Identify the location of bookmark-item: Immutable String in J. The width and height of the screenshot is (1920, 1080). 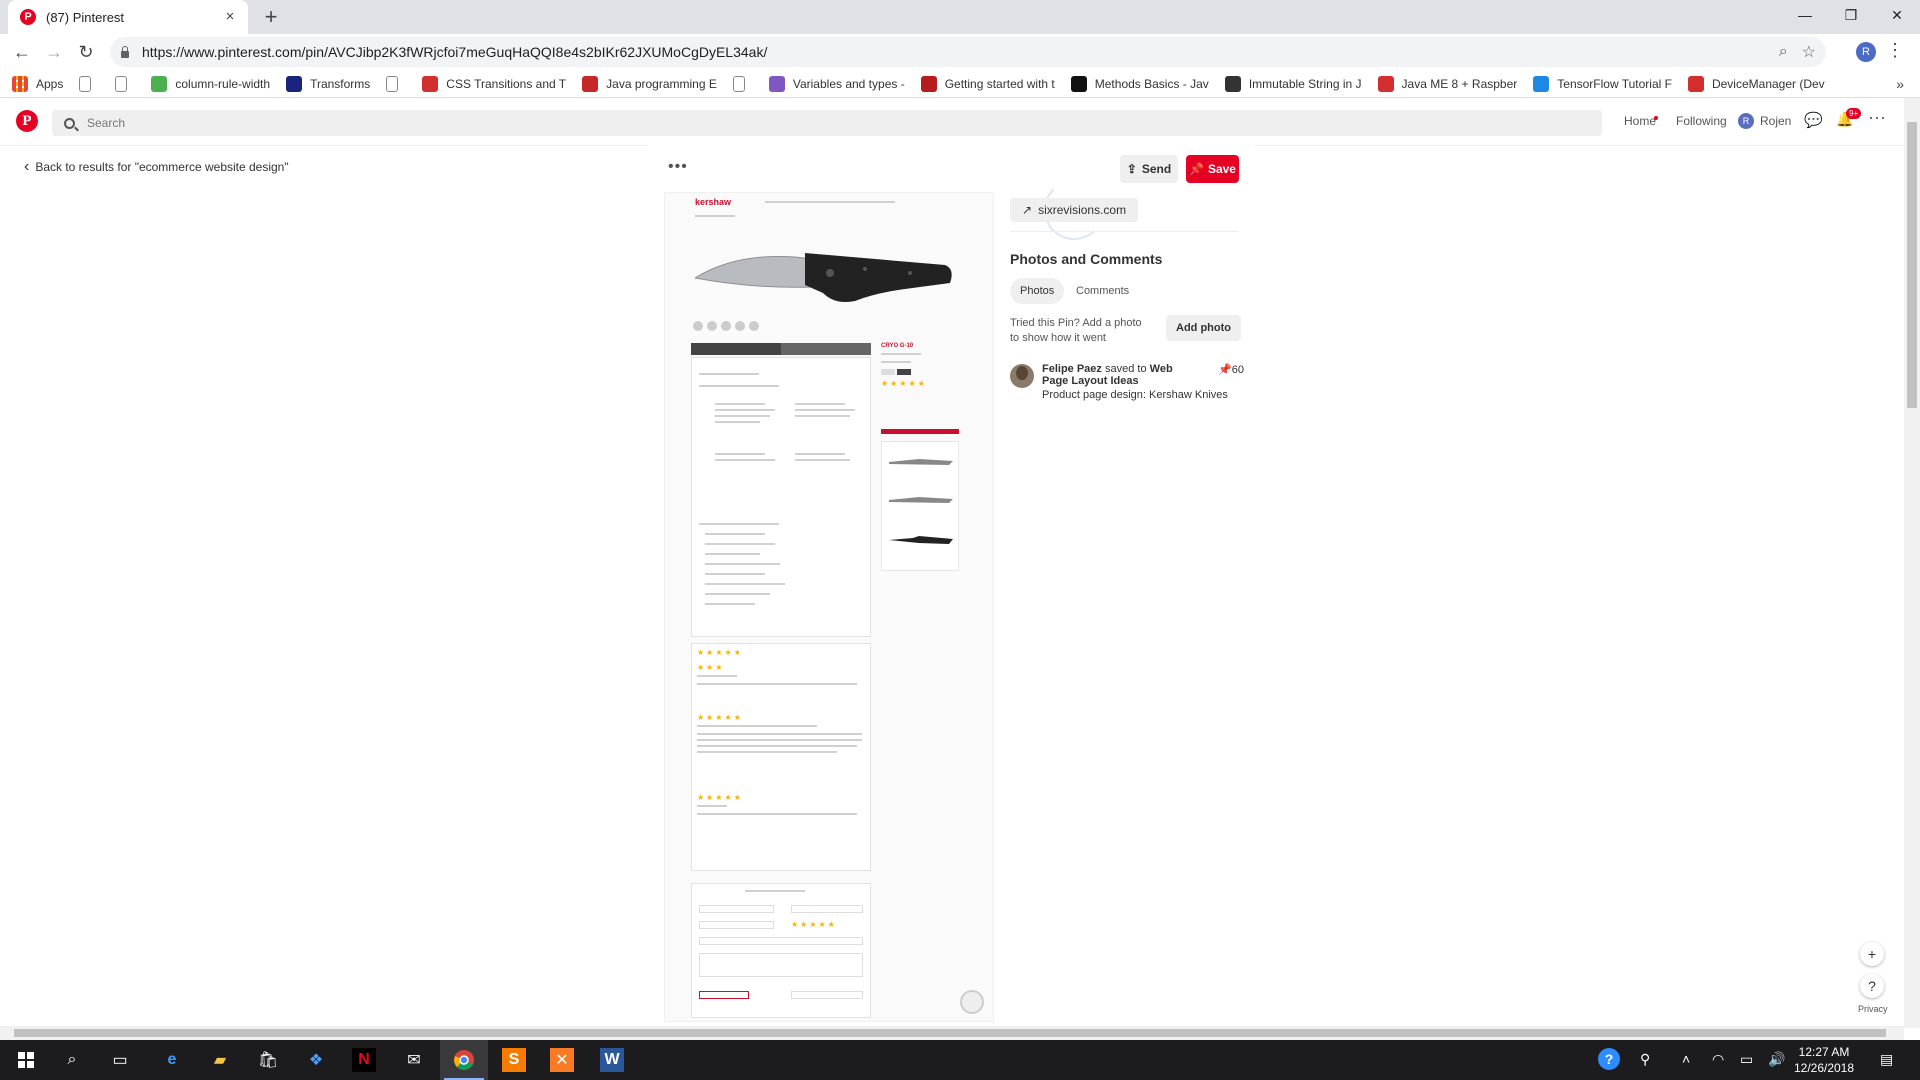
(1293, 83).